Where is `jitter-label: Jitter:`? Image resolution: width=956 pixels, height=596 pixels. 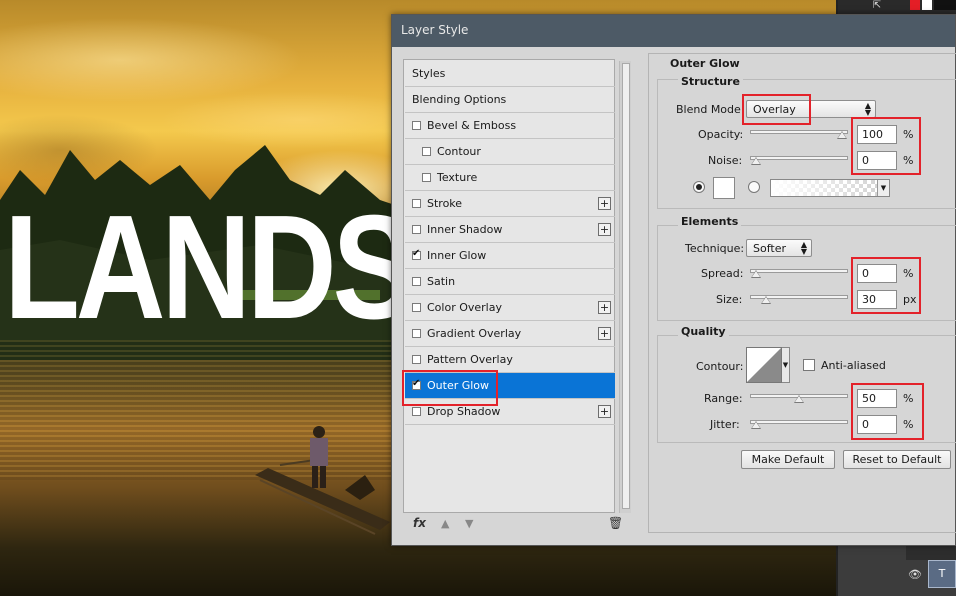
jitter-label: Jitter: is located at coordinates (725, 424).